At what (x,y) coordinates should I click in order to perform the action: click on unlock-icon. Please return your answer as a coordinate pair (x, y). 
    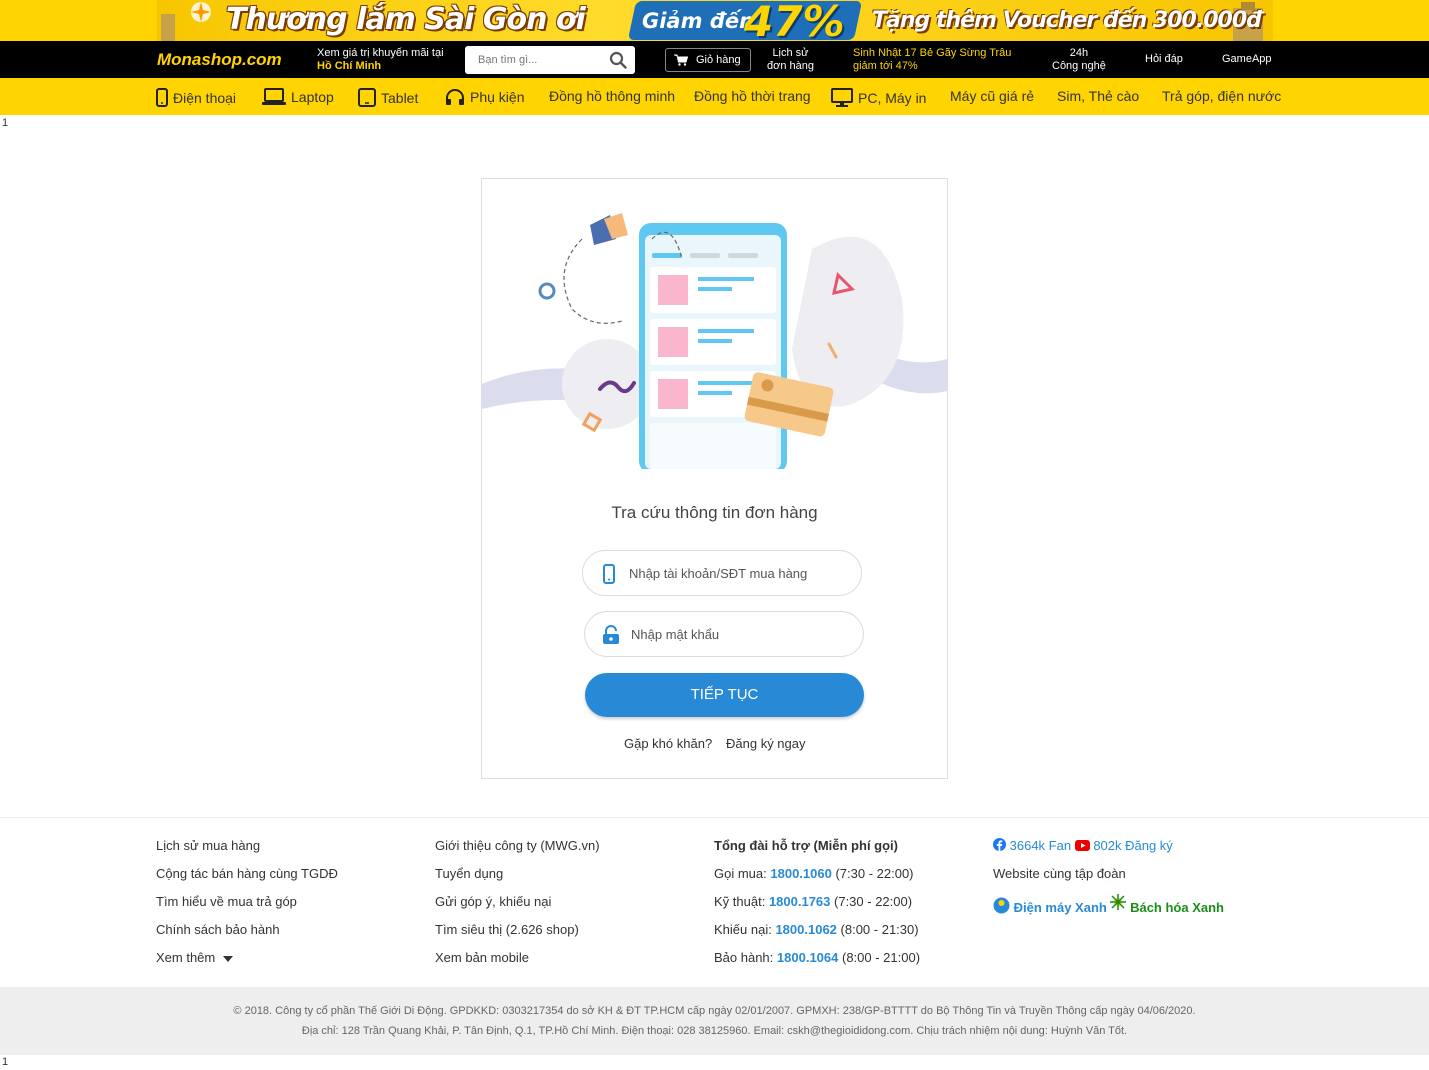
    Looking at the image, I should click on (611, 634).